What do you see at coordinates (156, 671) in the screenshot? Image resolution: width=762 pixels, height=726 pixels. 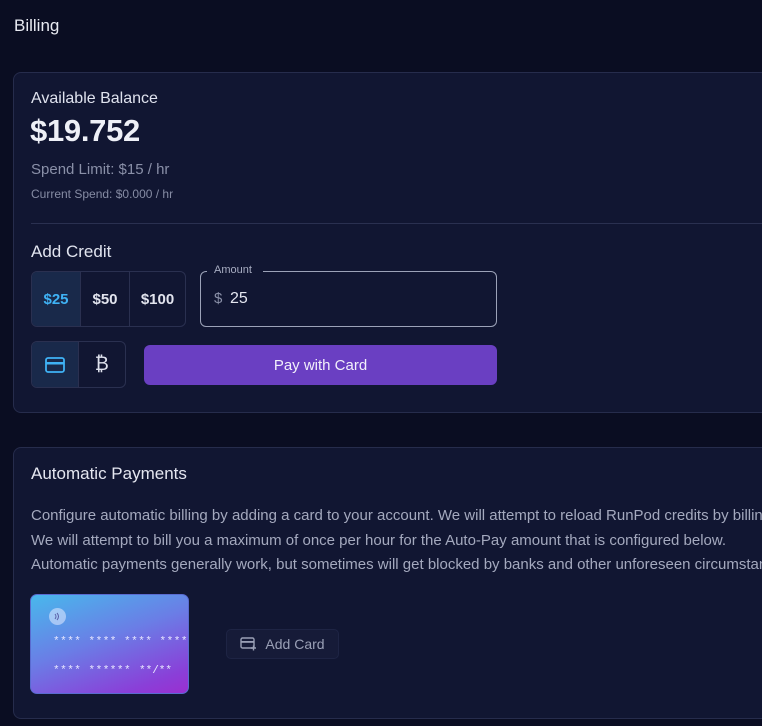 I see `card-expiry: **/**` at bounding box center [156, 671].